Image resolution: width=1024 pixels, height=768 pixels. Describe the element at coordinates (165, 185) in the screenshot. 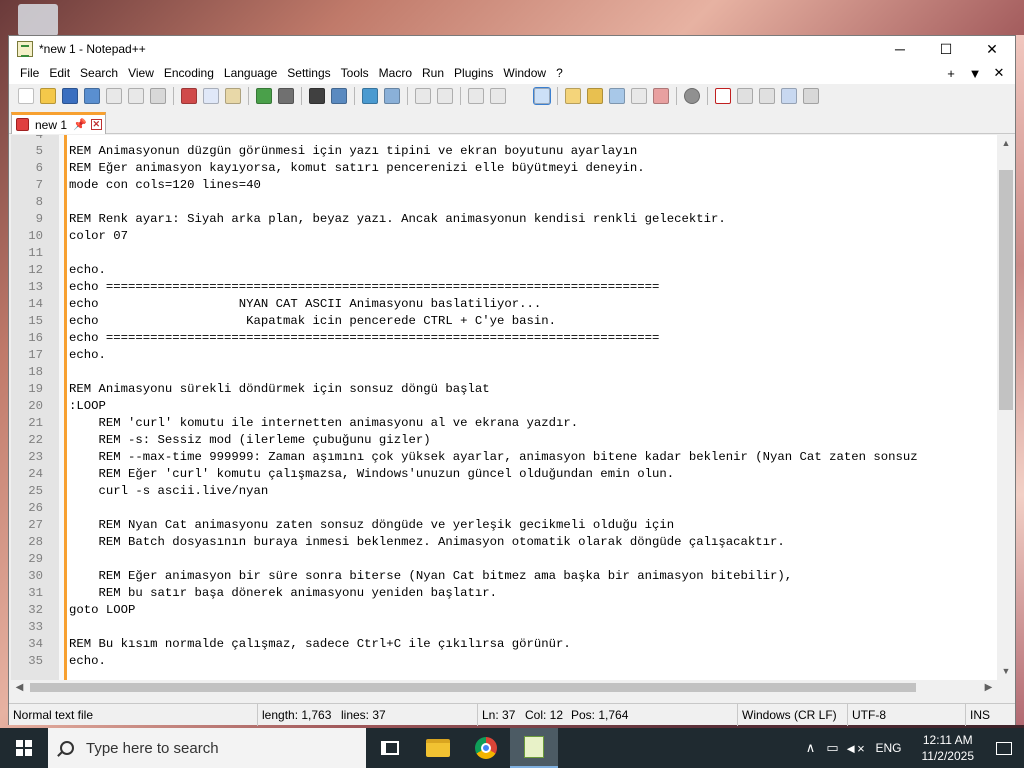

I see `line-text: mode con cols=120 lines=40` at that location.